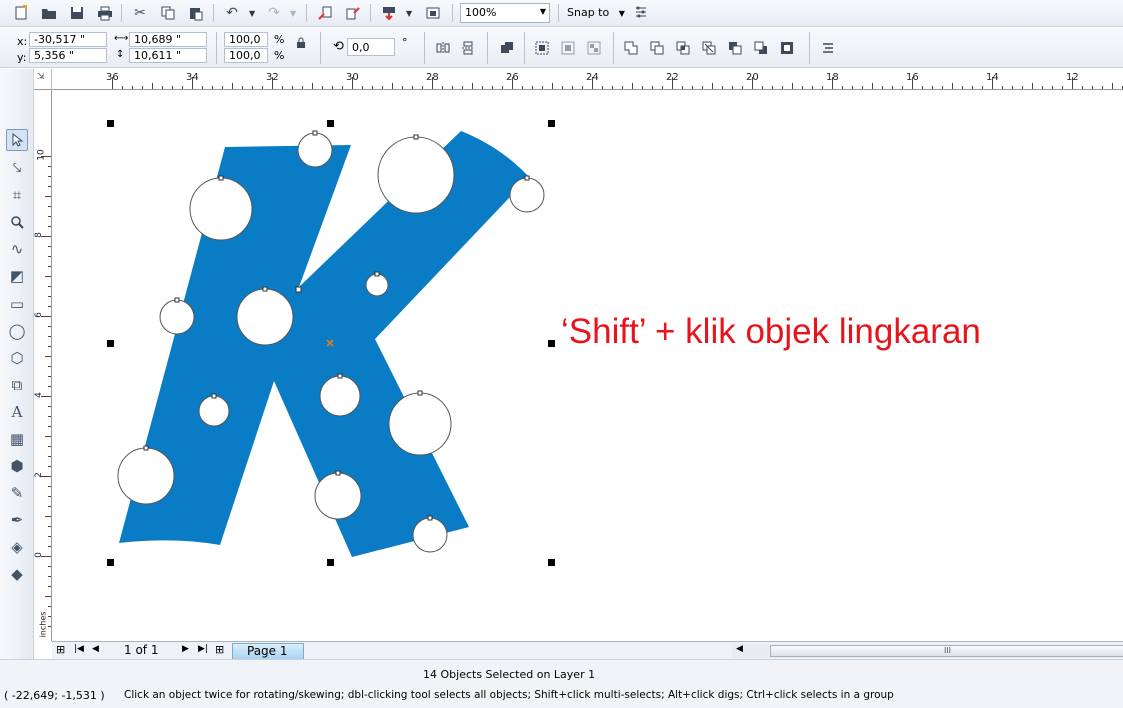  I want to click on selection-handle-middle-right, so click(551, 343).